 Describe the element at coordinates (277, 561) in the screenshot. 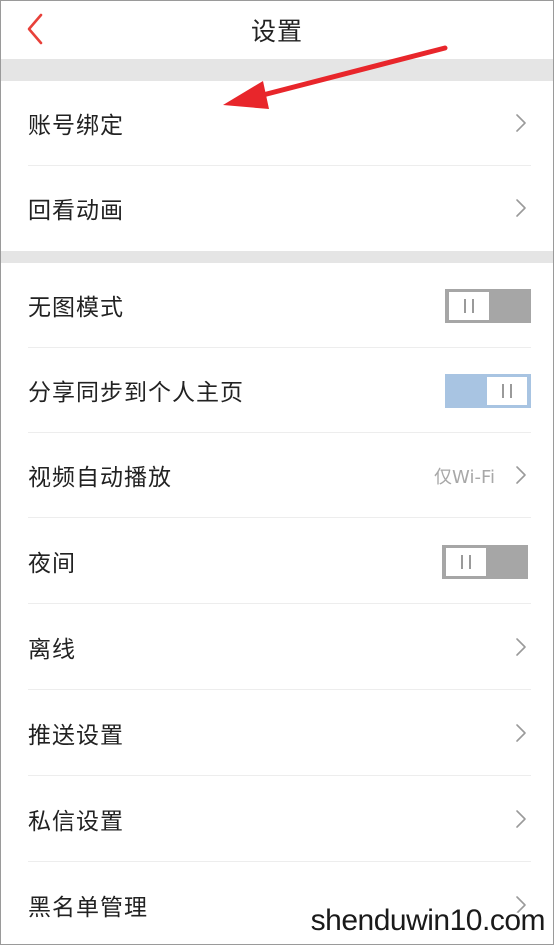

I see `settings-item-night-mode: 夜间` at that location.